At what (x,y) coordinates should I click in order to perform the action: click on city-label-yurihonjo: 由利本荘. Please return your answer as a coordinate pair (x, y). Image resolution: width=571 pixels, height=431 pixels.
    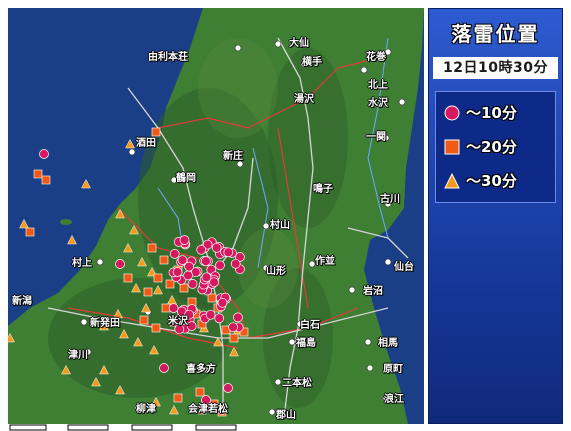
    Looking at the image, I should click on (168, 57).